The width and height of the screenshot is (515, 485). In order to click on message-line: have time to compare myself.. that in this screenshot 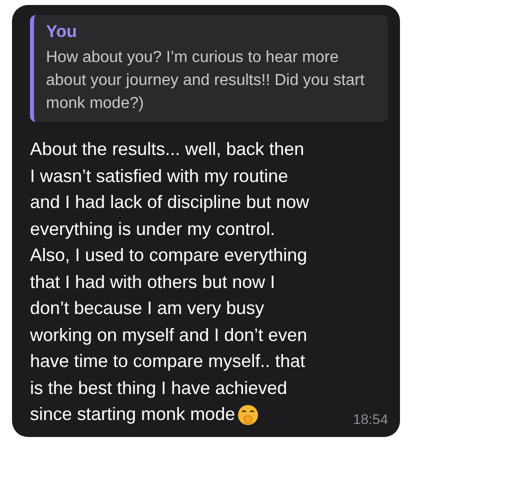, I will do `click(168, 361)`.